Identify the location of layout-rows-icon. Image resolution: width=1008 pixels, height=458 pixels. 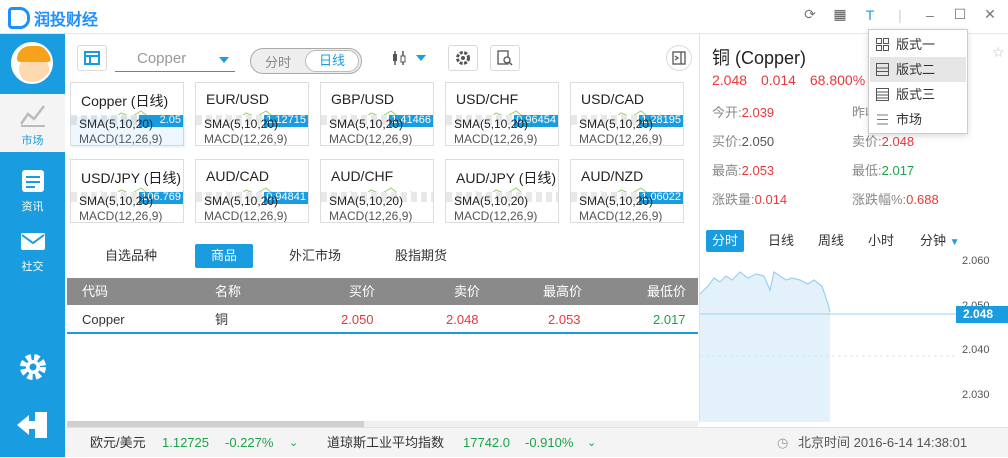
(882, 94).